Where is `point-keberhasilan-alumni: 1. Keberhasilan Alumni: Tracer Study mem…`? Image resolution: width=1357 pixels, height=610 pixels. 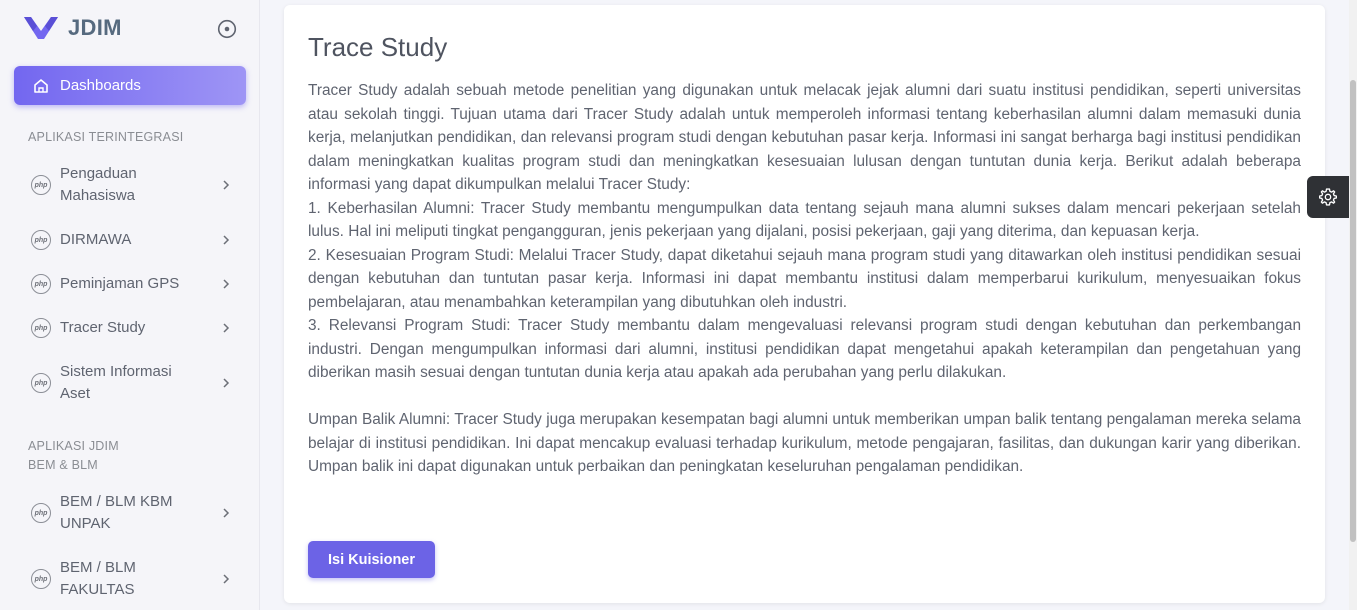
point-keberhasilan-alumni: 1. Keberhasilan Alumni: Tracer Study mem… is located at coordinates (804, 220).